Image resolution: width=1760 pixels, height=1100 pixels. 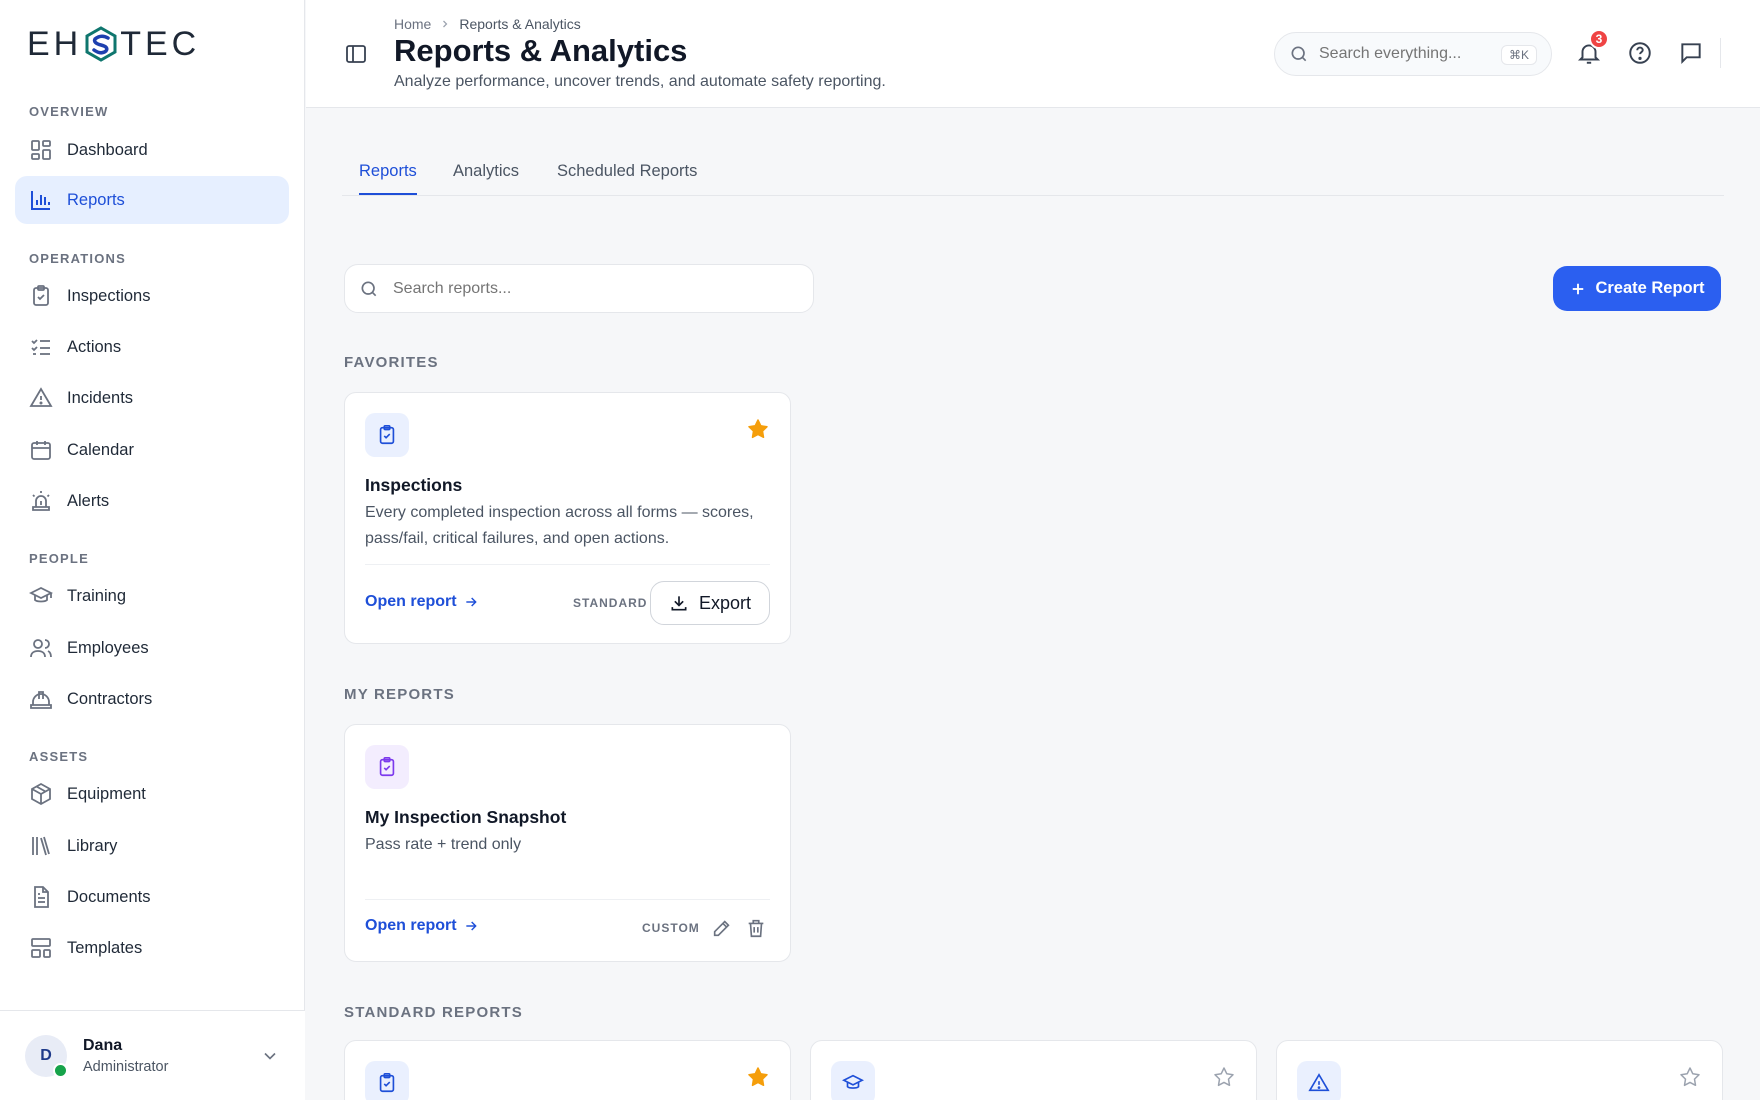 I want to click on sidebar-item-label: Documents, so click(x=109, y=896).